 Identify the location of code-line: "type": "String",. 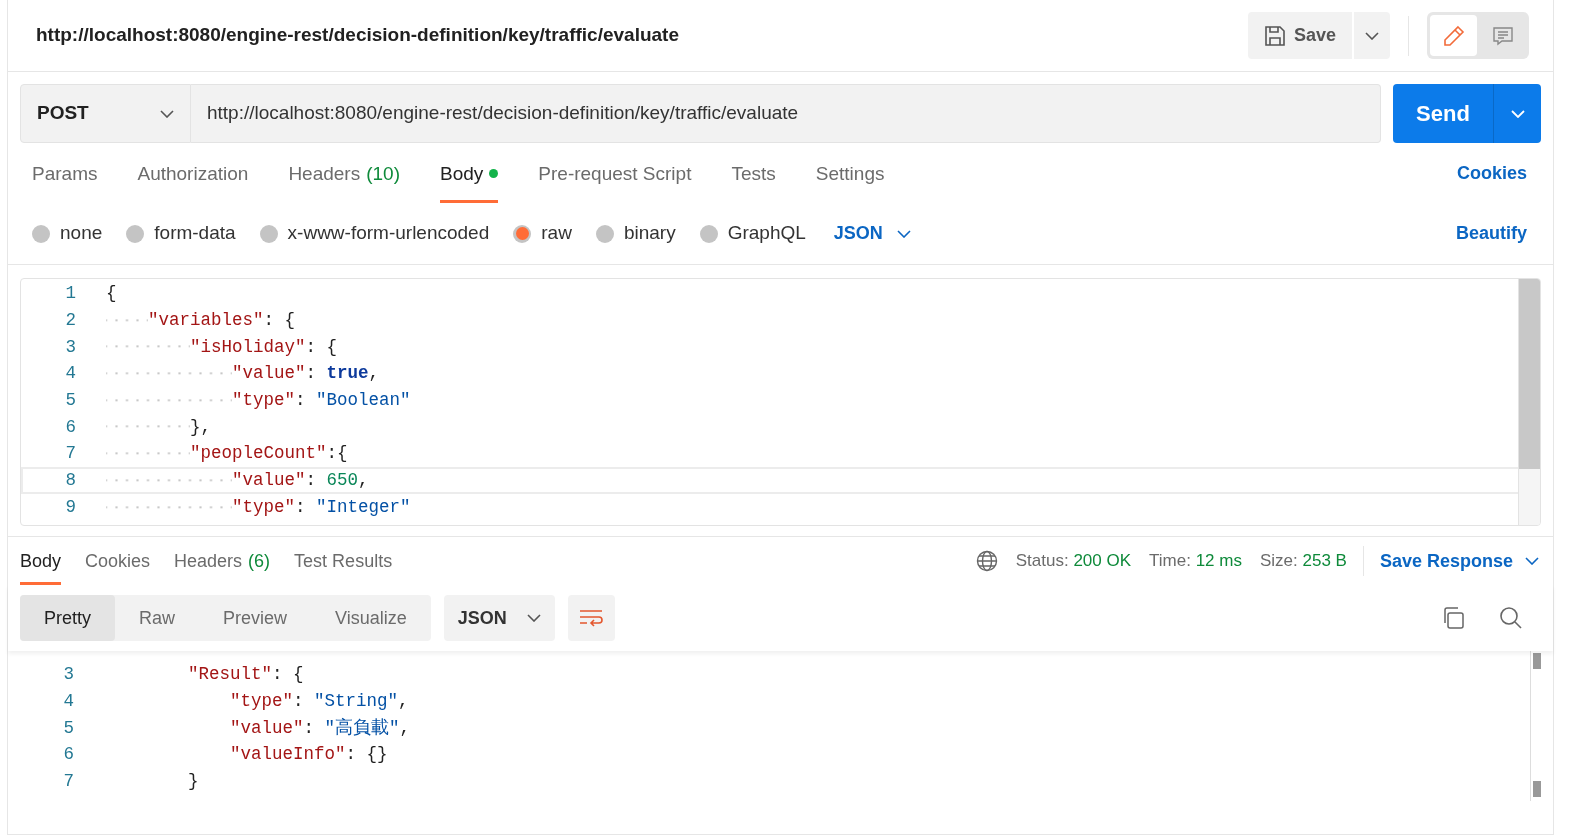
(319, 701).